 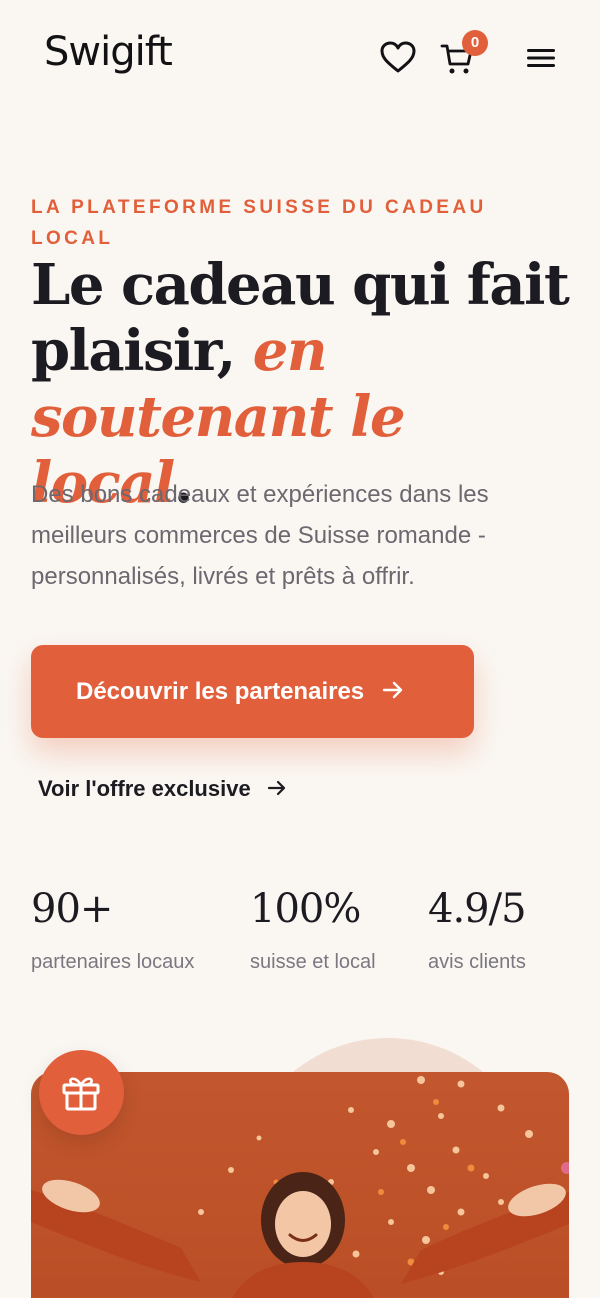 I want to click on brand-logo: Swigift, so click(x=108, y=52).